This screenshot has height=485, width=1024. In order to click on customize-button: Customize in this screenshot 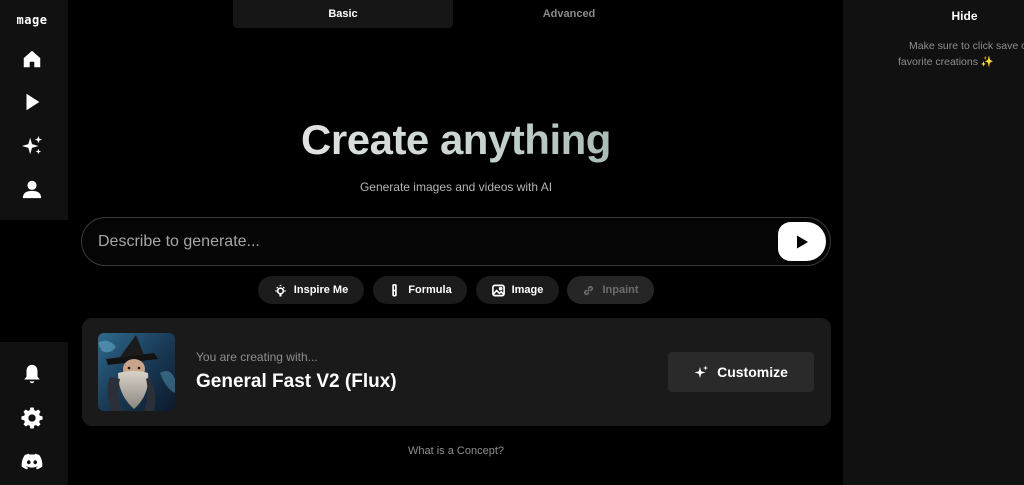, I will do `click(741, 372)`.